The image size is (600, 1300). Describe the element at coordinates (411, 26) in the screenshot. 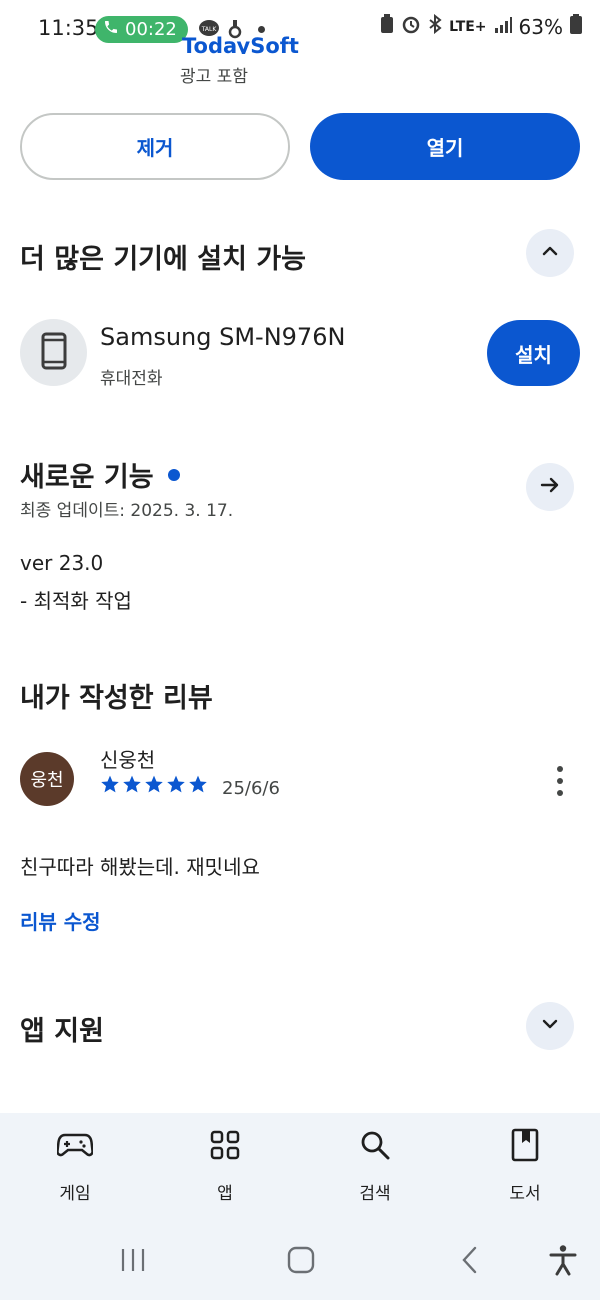

I see `alarm-icon` at that location.